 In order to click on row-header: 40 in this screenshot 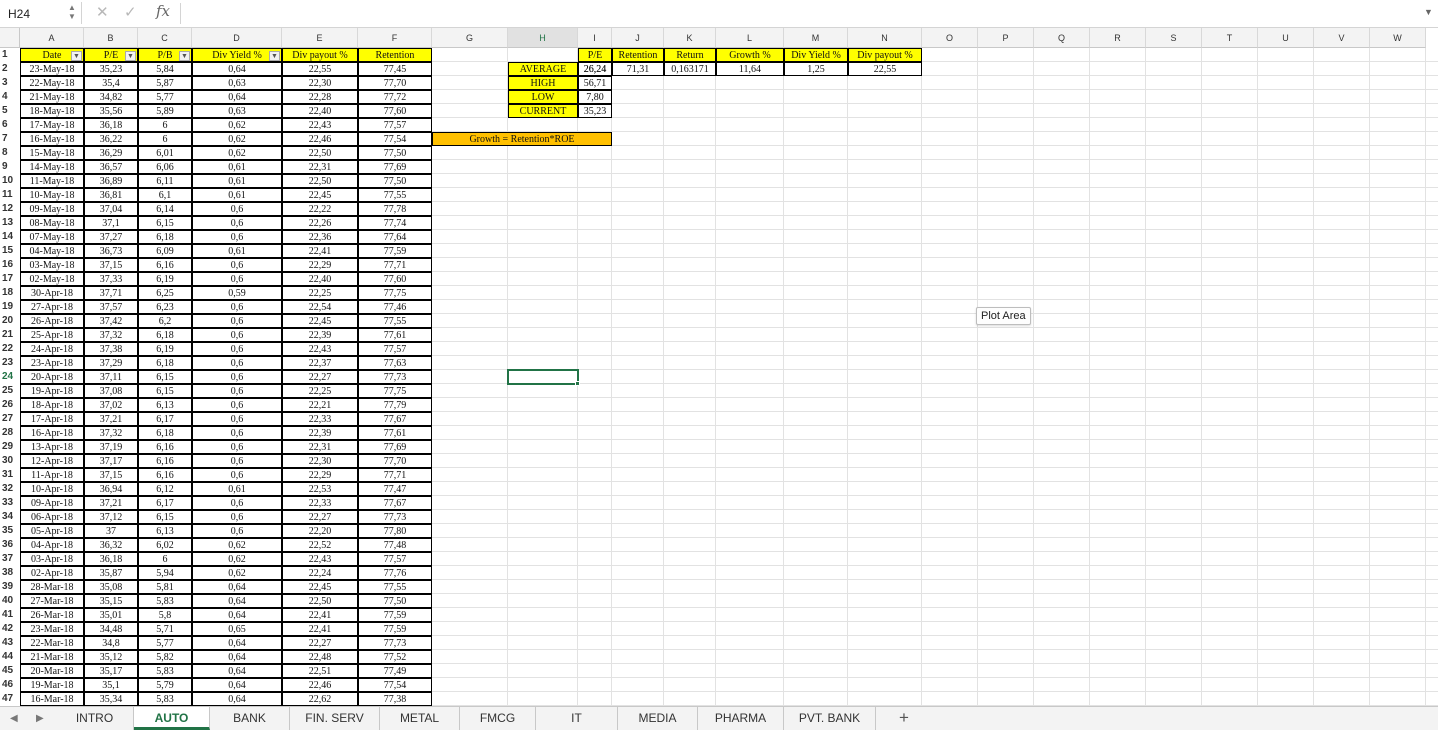, I will do `click(10, 601)`.